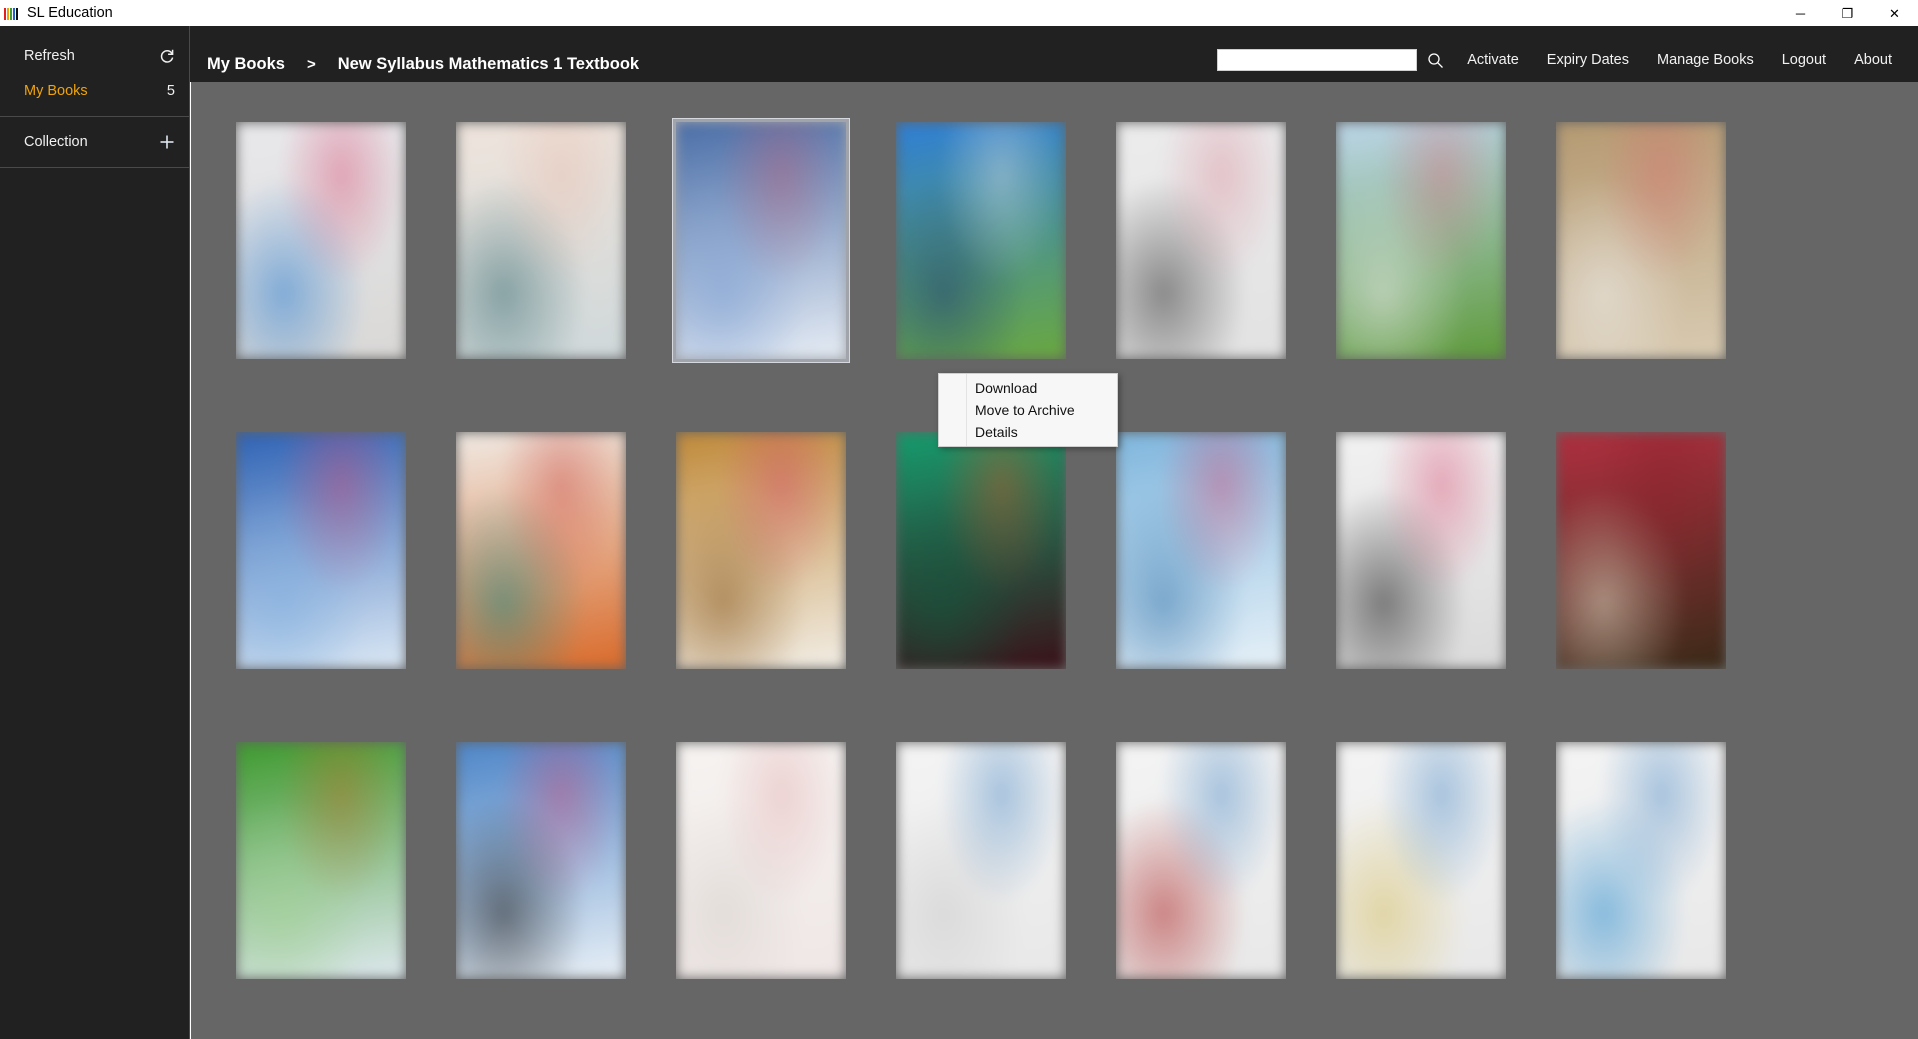  Describe the element at coordinates (166, 142) in the screenshot. I see `plus-icon` at that location.